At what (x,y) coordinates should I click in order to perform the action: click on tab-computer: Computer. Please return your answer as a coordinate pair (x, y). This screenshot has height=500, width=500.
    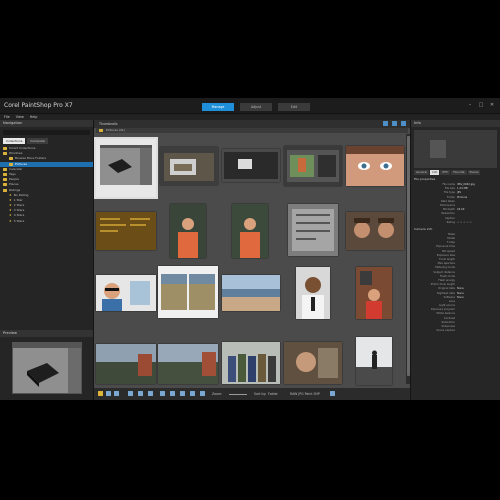
    Looking at the image, I should click on (38, 141).